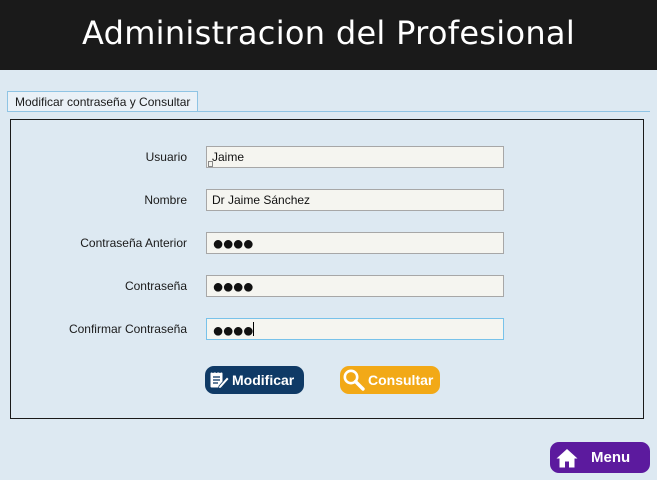  What do you see at coordinates (354, 380) in the screenshot?
I see `magnifier-icon` at bounding box center [354, 380].